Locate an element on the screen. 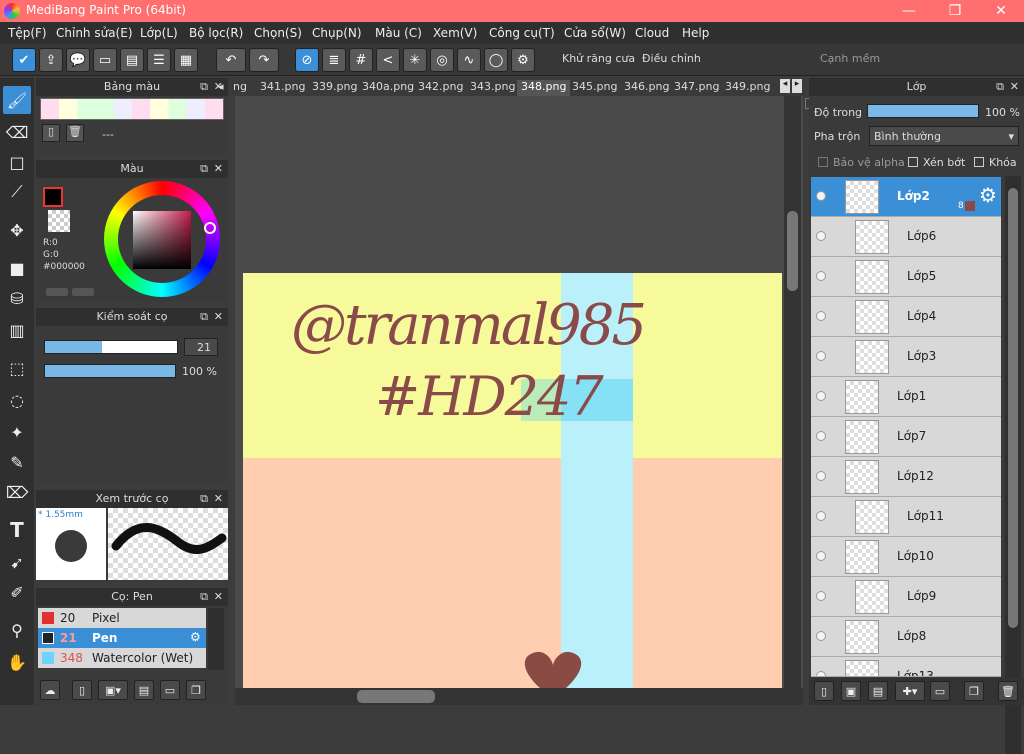  vertical-scrollbar is located at coordinates (792, 392).